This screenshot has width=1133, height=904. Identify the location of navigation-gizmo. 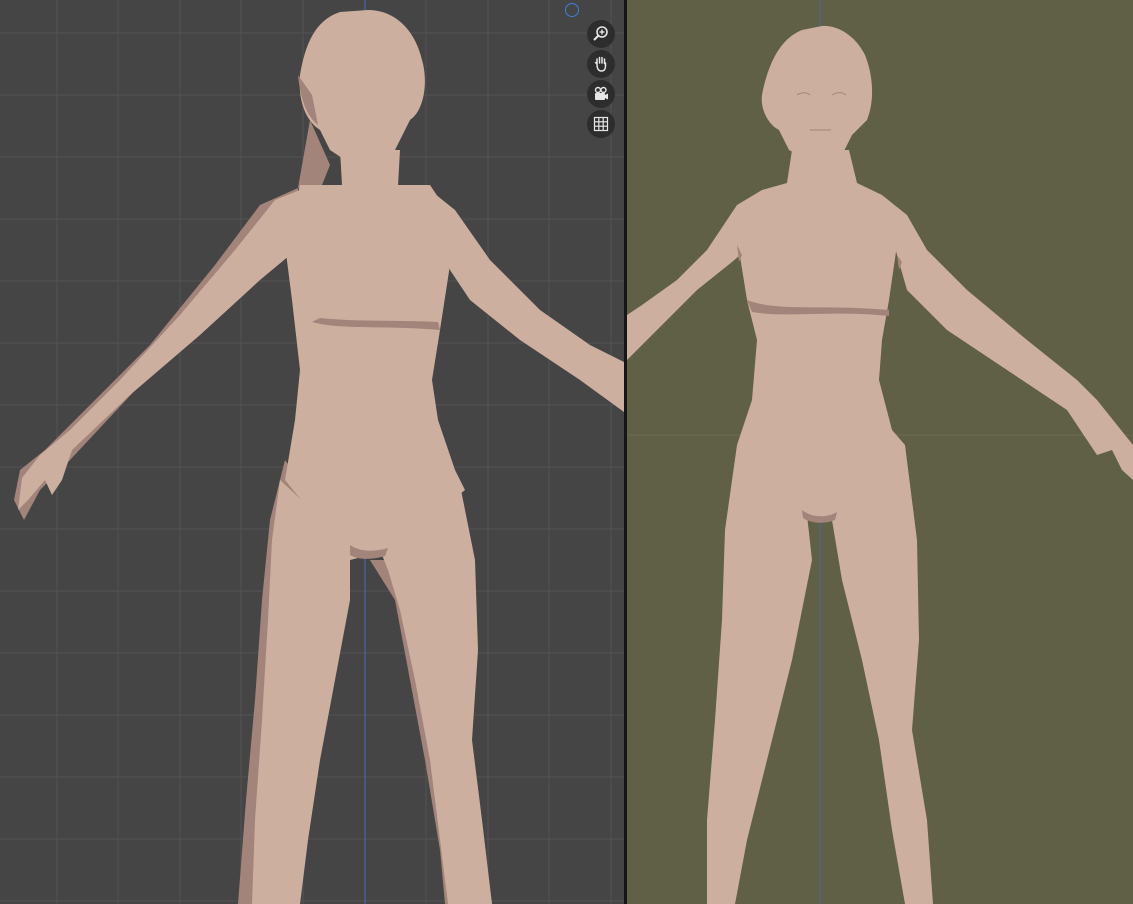
(602, 79).